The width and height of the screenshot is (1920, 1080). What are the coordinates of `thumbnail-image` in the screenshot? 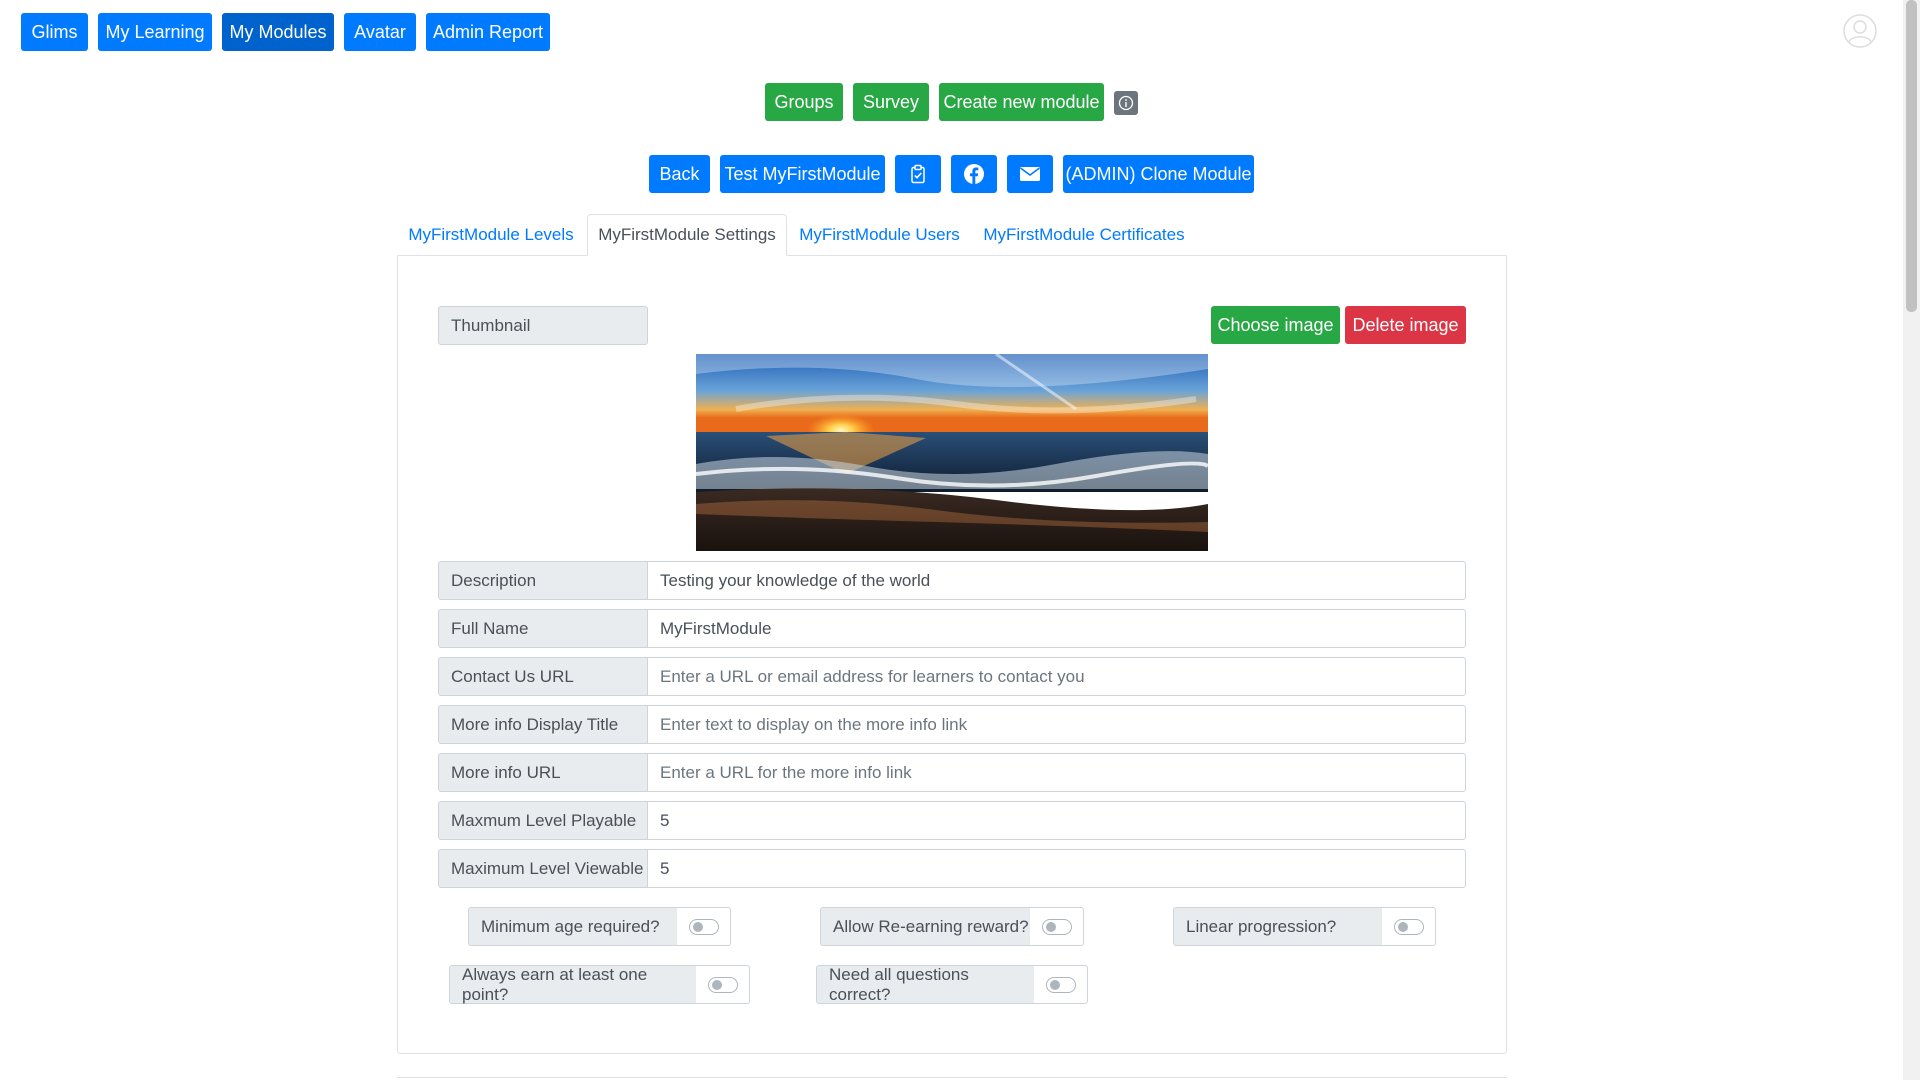 It's located at (952, 452).